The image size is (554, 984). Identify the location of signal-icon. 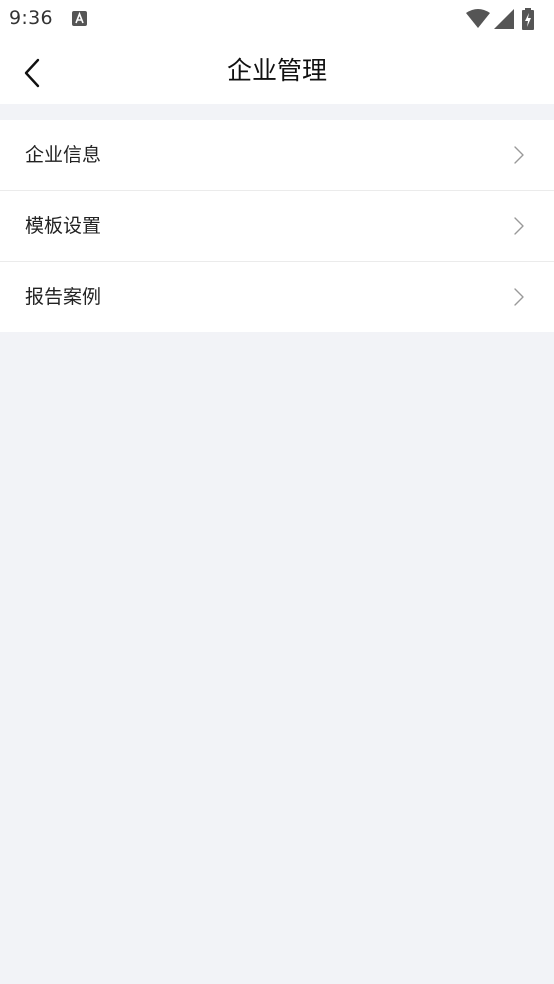
(504, 19).